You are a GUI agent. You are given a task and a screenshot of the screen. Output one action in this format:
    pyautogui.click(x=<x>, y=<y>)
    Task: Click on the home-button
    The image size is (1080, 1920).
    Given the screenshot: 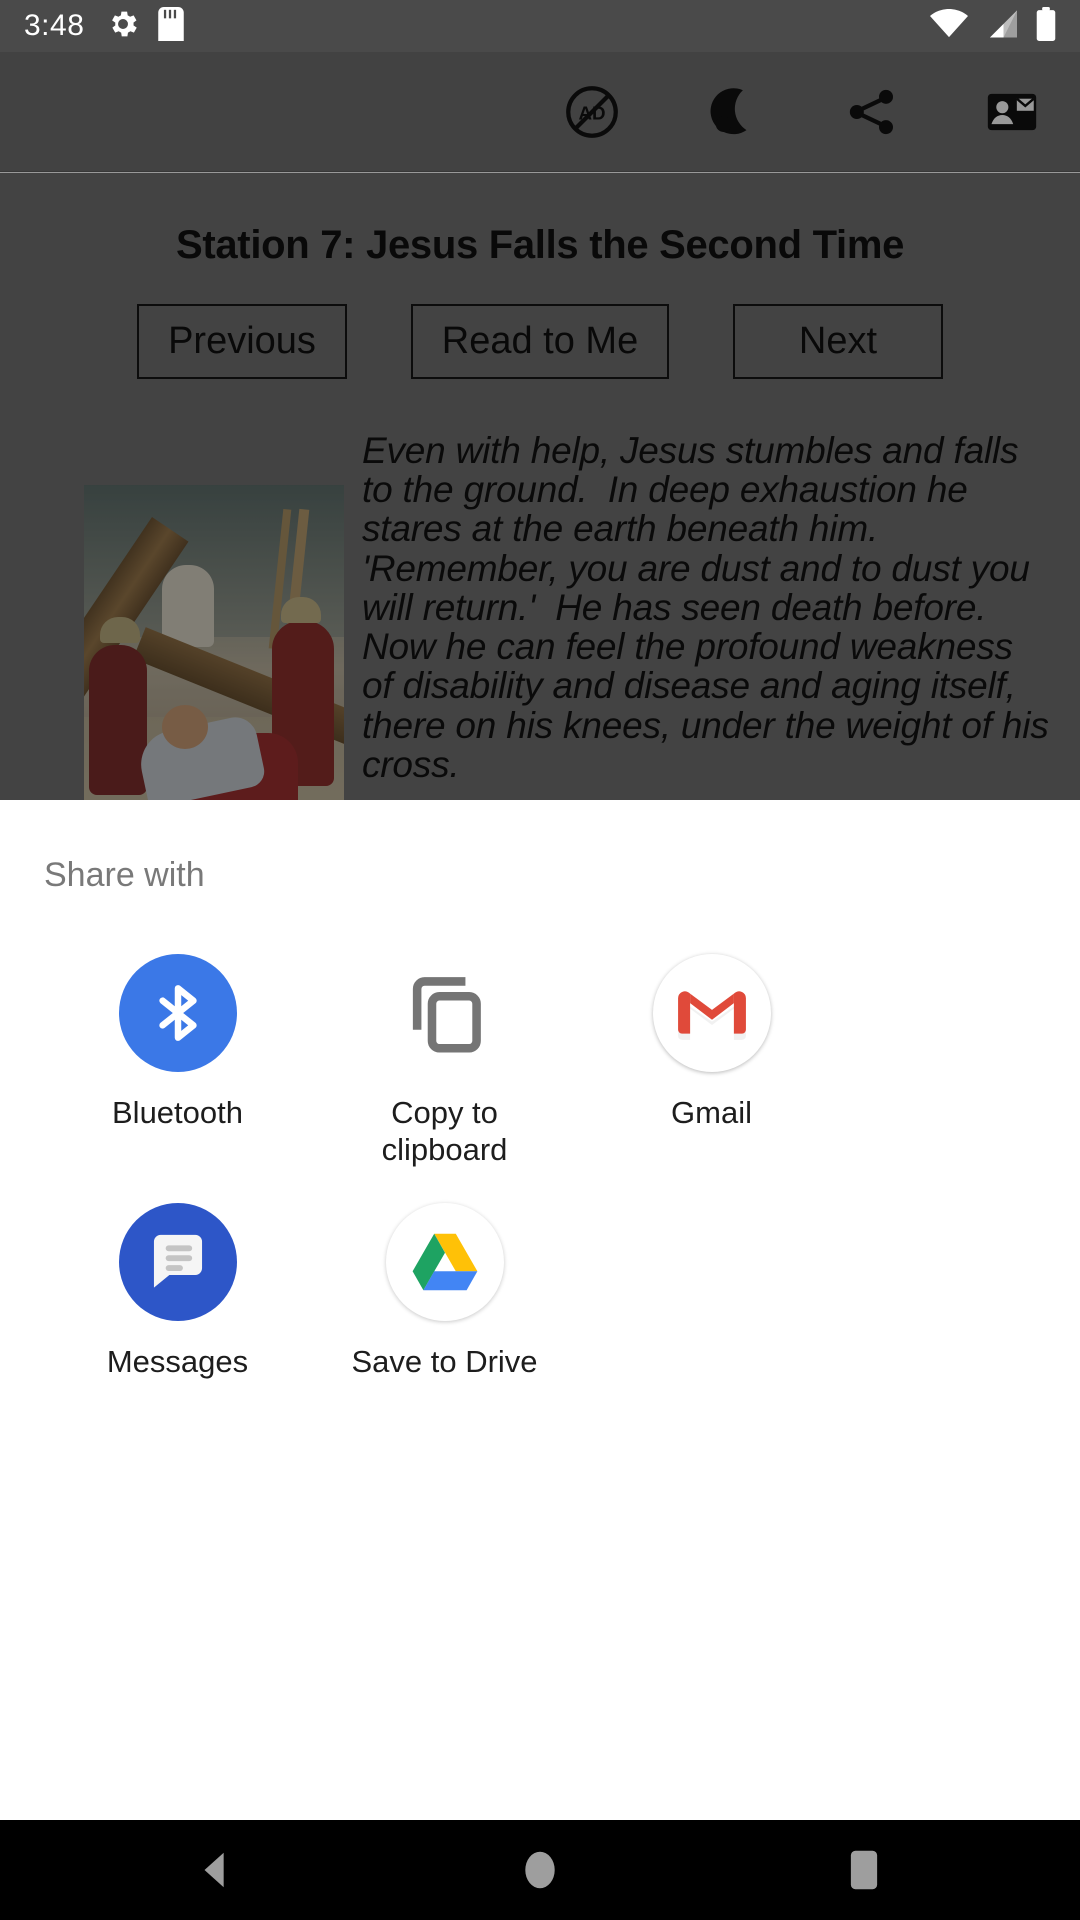 What is the action you would take?
    pyautogui.click(x=540, y=1870)
    